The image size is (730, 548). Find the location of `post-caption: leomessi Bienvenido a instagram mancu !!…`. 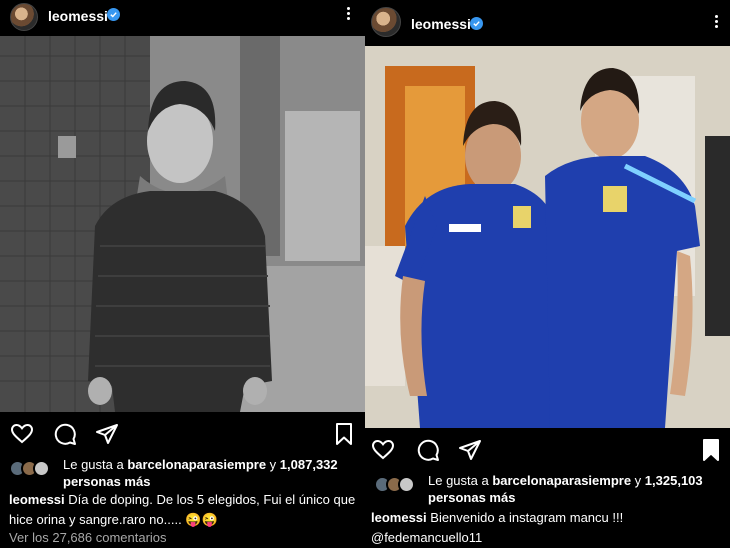

post-caption: leomessi Bienvenido a instagram mancu !!… is located at coordinates (547, 528).